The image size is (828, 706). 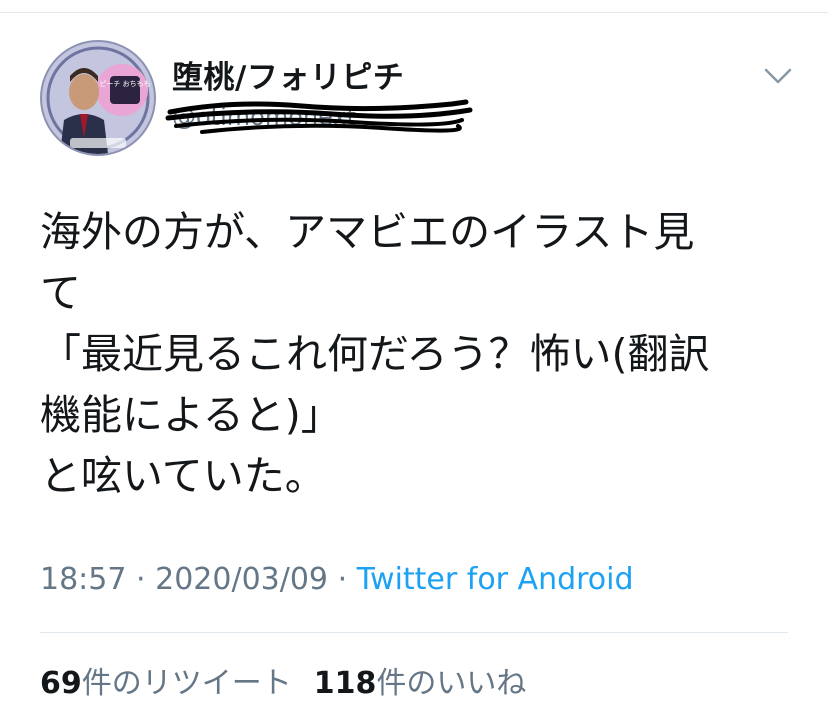 I want to click on chevron-down-icon, so click(x=778, y=75).